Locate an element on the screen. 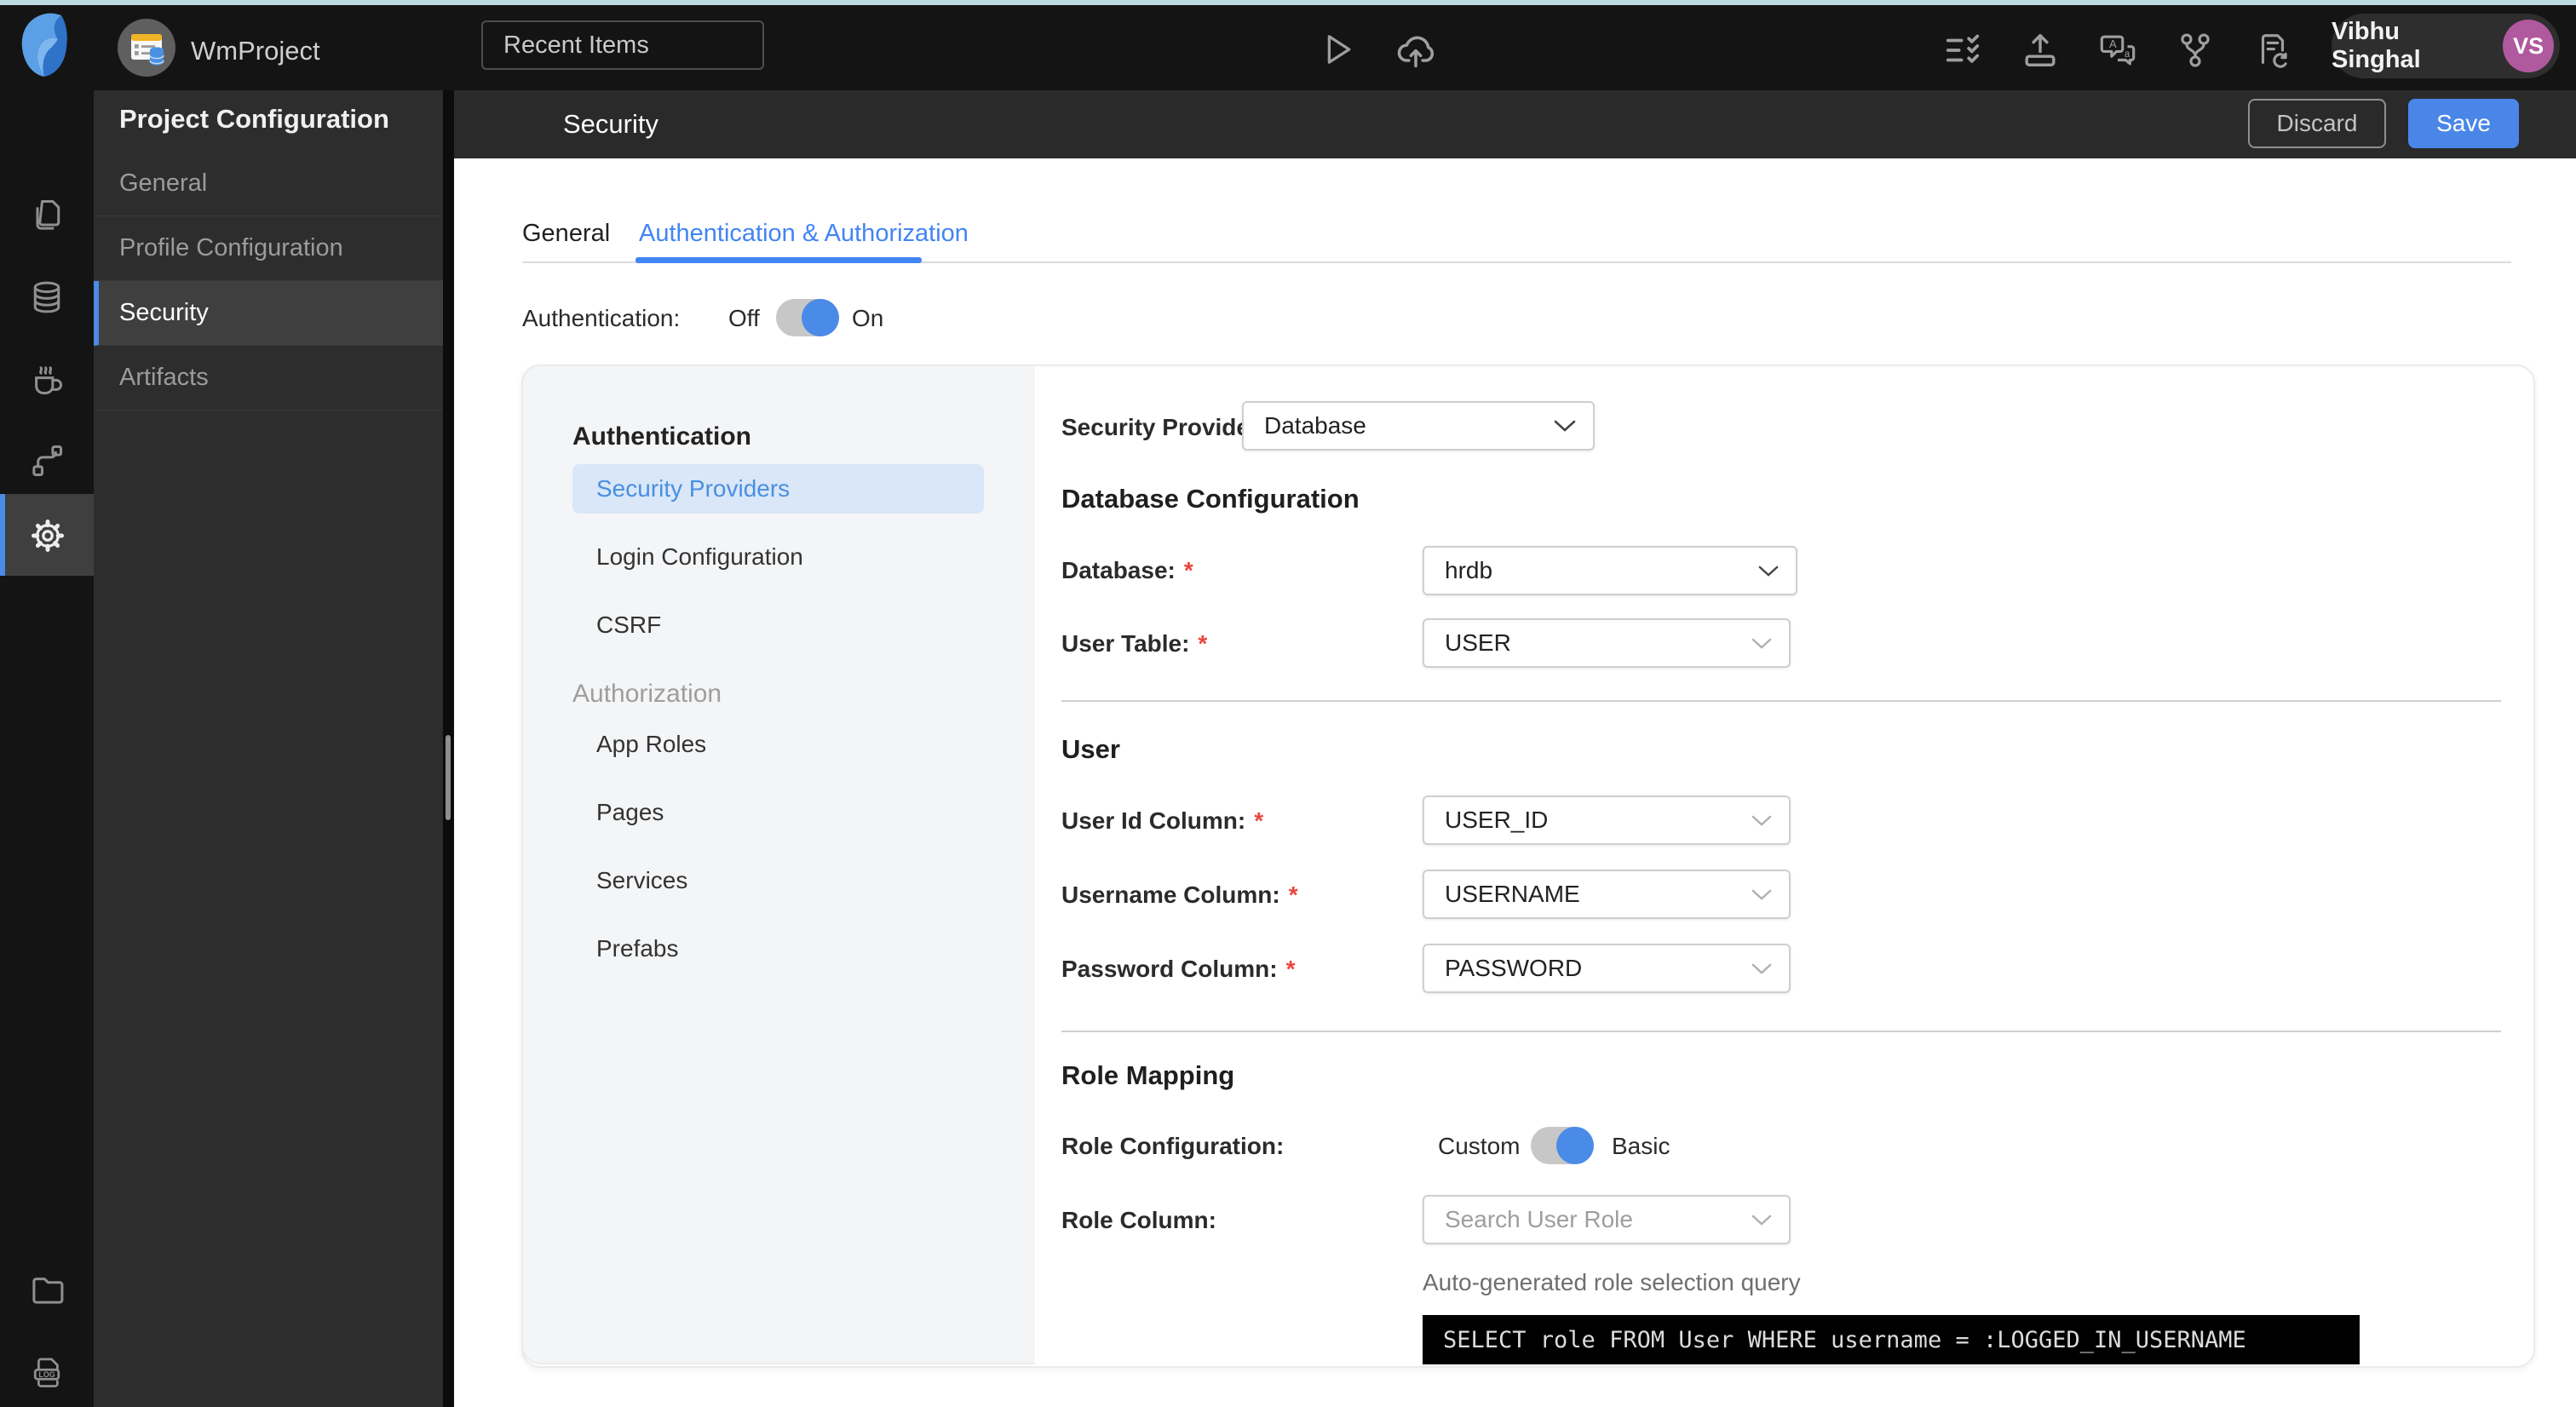 The width and height of the screenshot is (2576, 1407). folder-icon is located at coordinates (47, 1289).